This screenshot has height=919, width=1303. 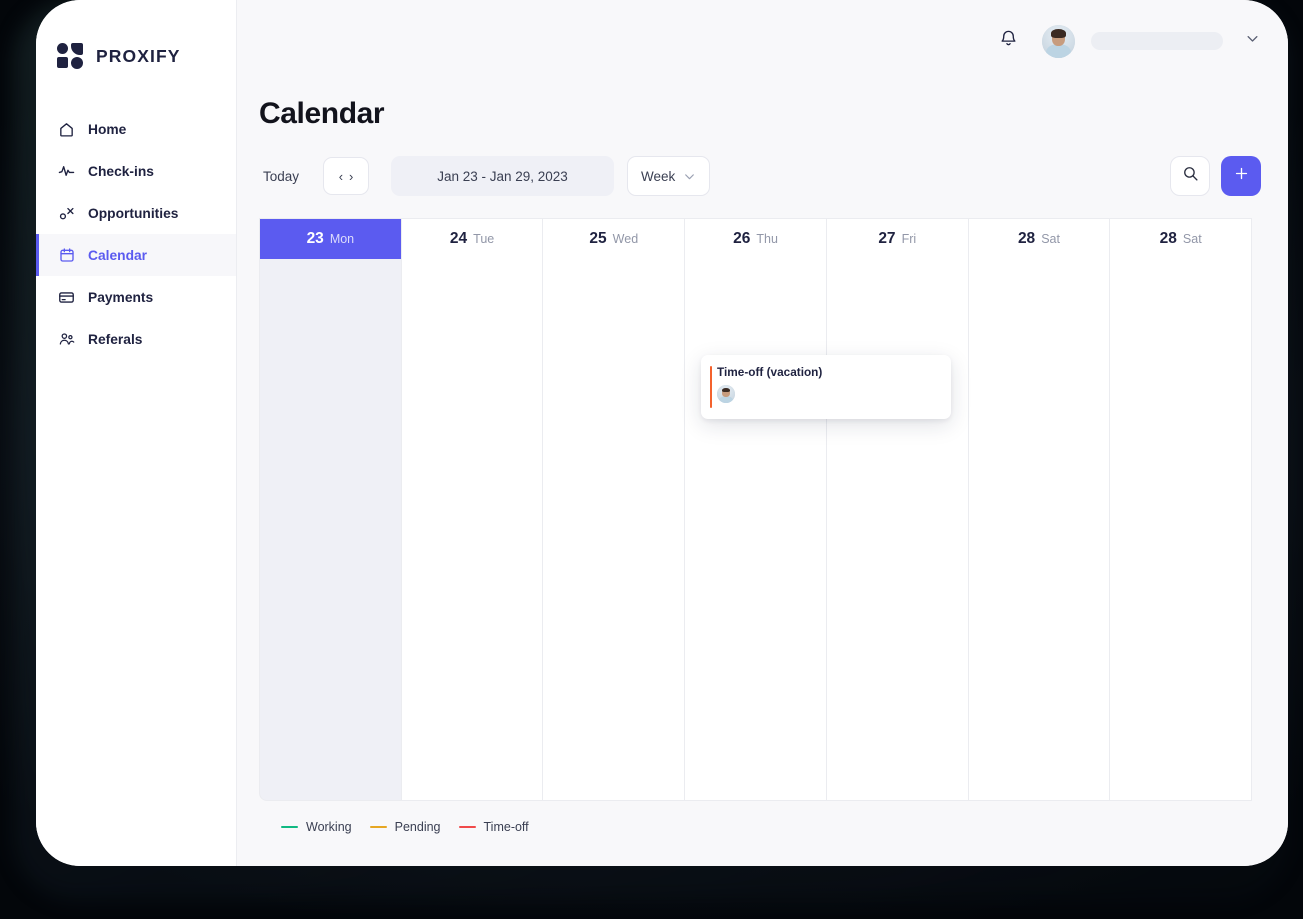 I want to click on sidebar-item-label: Calendar, so click(x=118, y=255).